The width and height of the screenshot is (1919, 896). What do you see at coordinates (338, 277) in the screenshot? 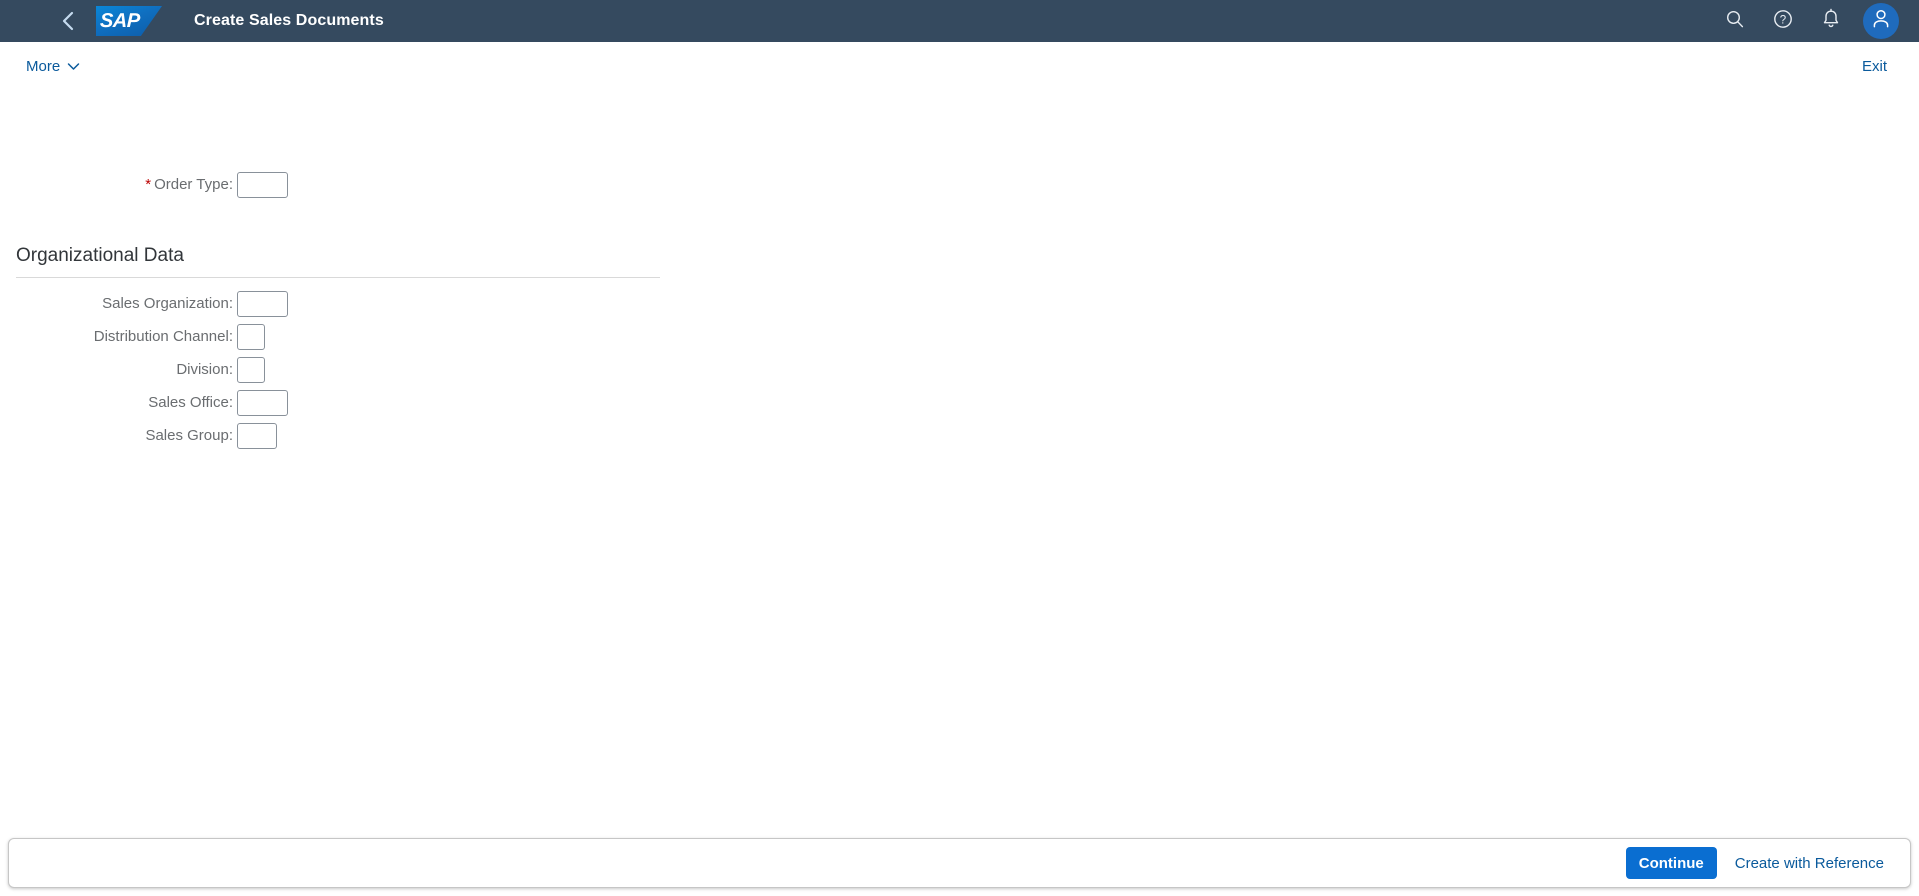
I see `section-divider` at bounding box center [338, 277].